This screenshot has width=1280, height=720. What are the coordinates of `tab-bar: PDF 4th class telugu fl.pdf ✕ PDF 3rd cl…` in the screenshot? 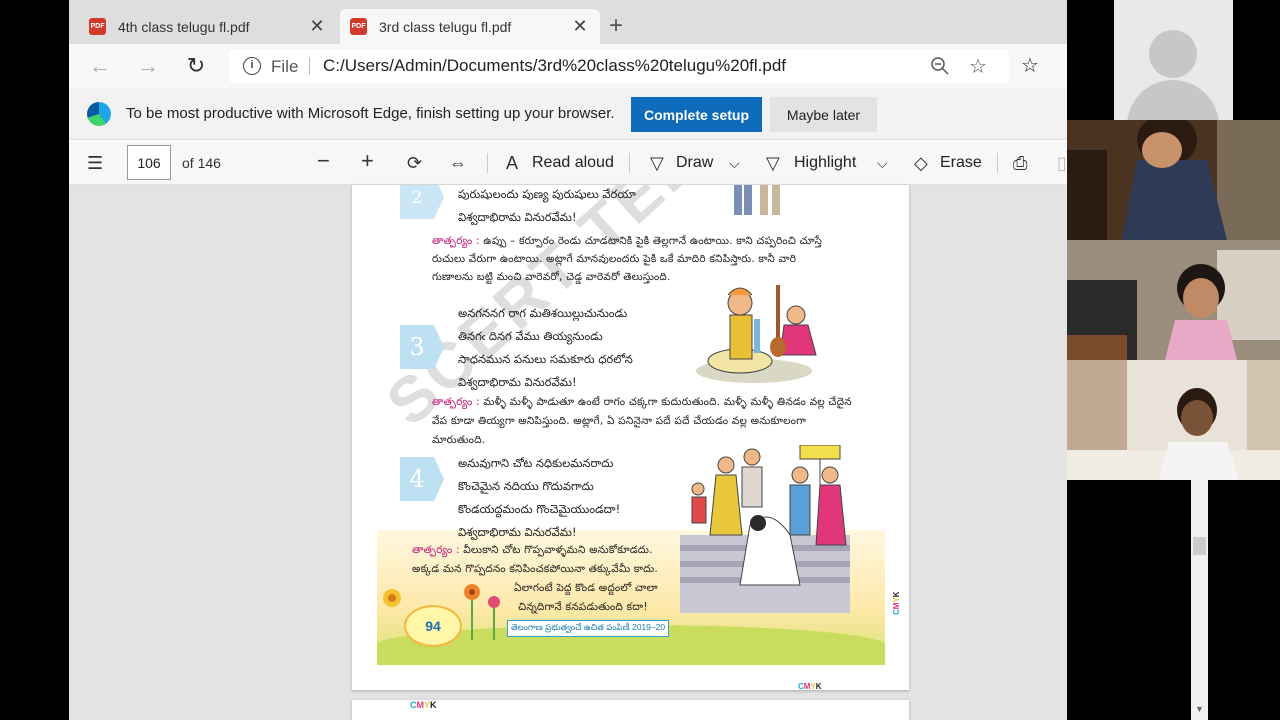 It's located at (568, 22).